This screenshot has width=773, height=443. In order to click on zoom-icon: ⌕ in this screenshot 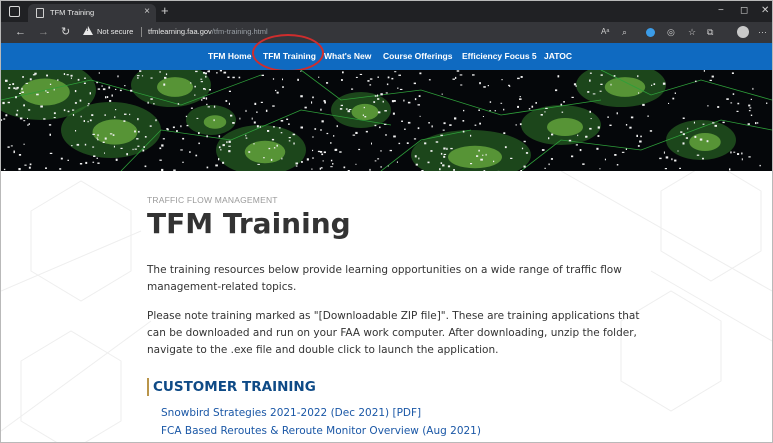, I will do `click(624, 32)`.